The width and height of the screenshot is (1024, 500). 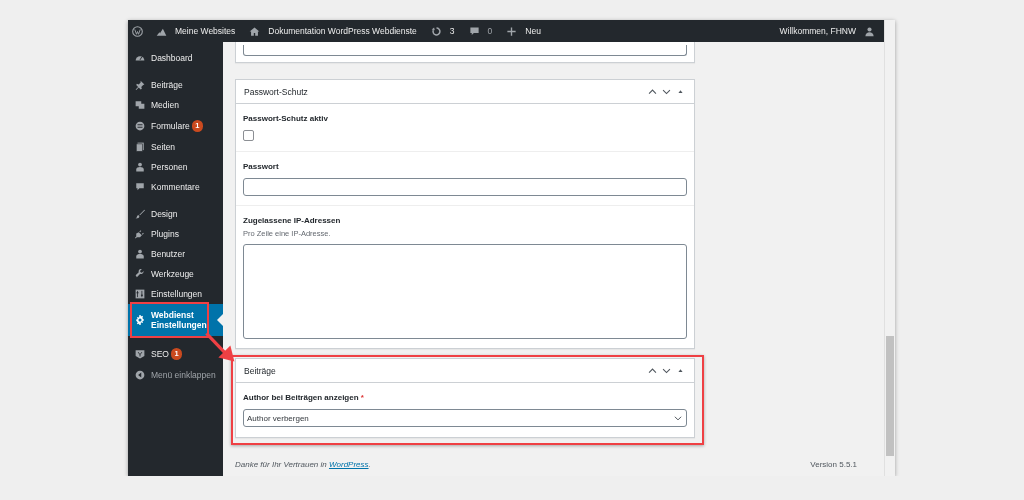 What do you see at coordinates (175, 375) in the screenshot?
I see `collapse-menu-button: Menü einklappen` at bounding box center [175, 375].